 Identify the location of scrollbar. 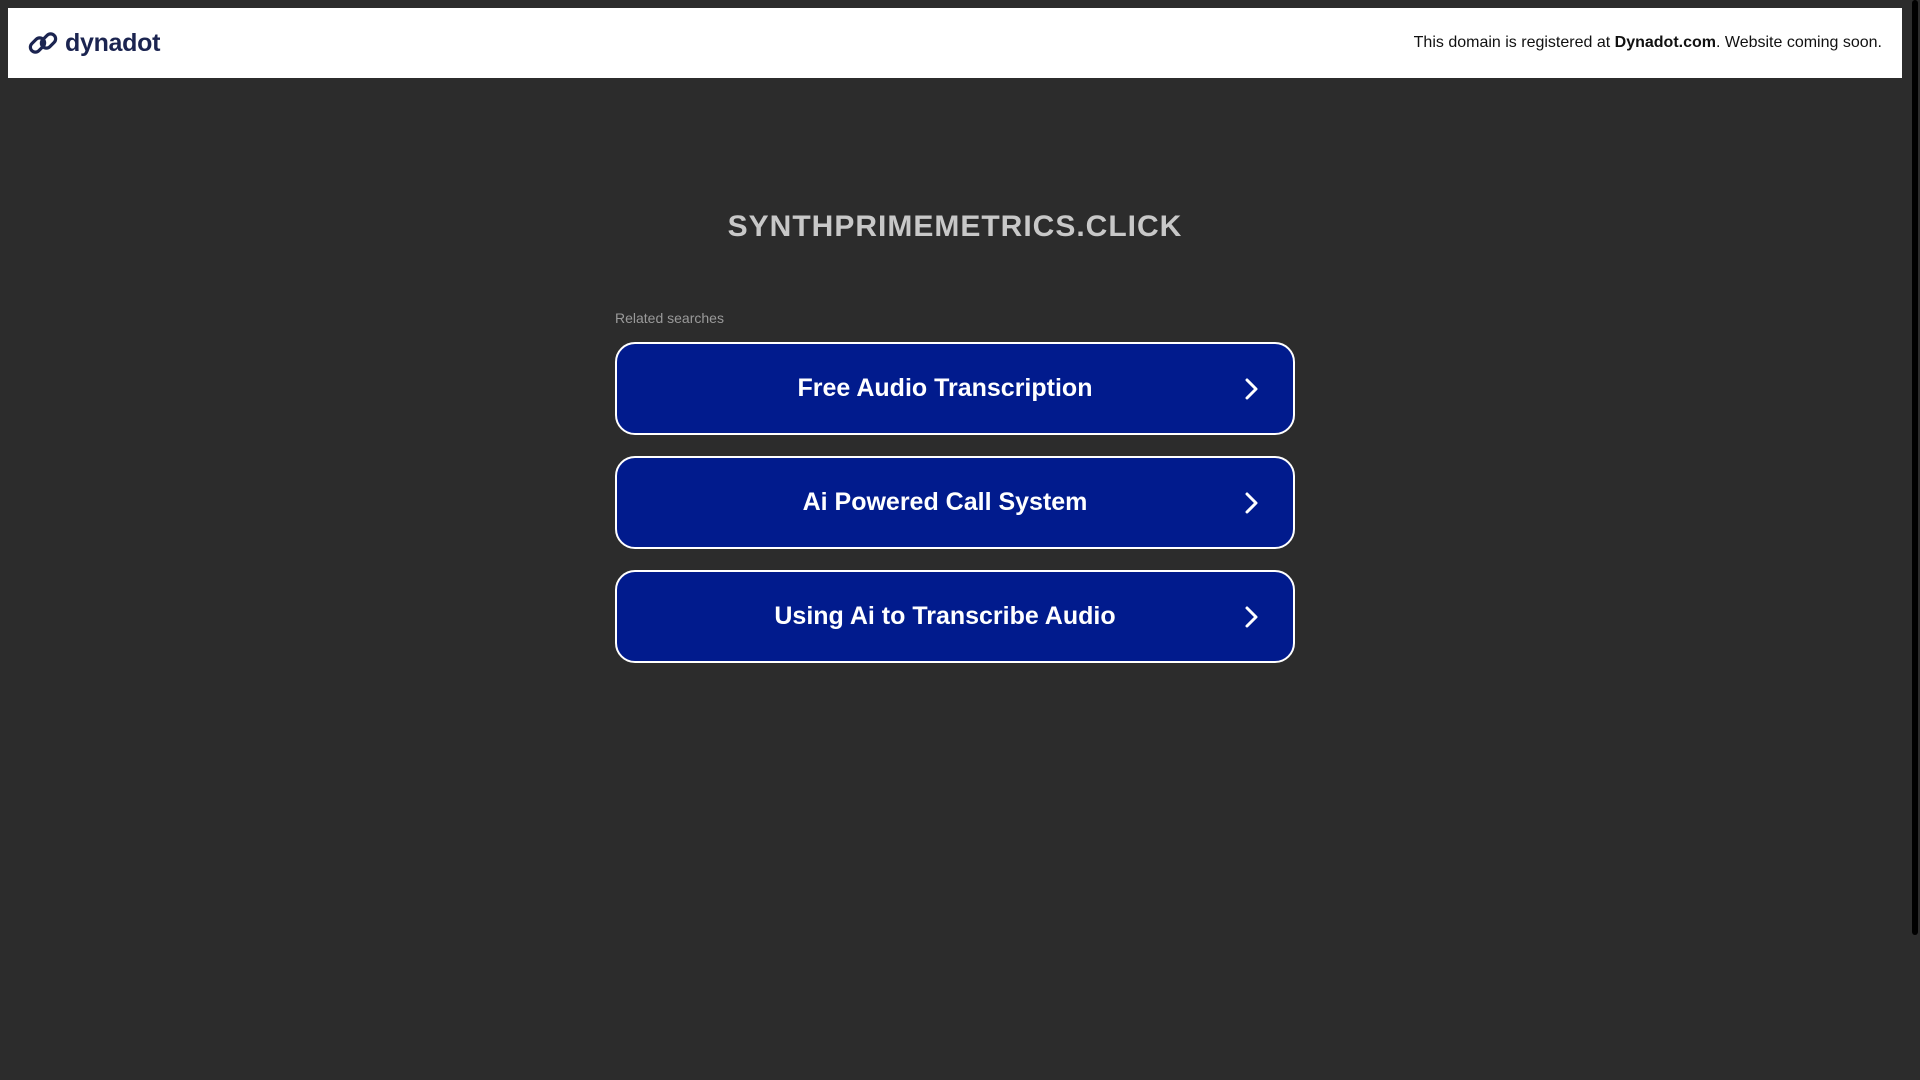
(1915, 540).